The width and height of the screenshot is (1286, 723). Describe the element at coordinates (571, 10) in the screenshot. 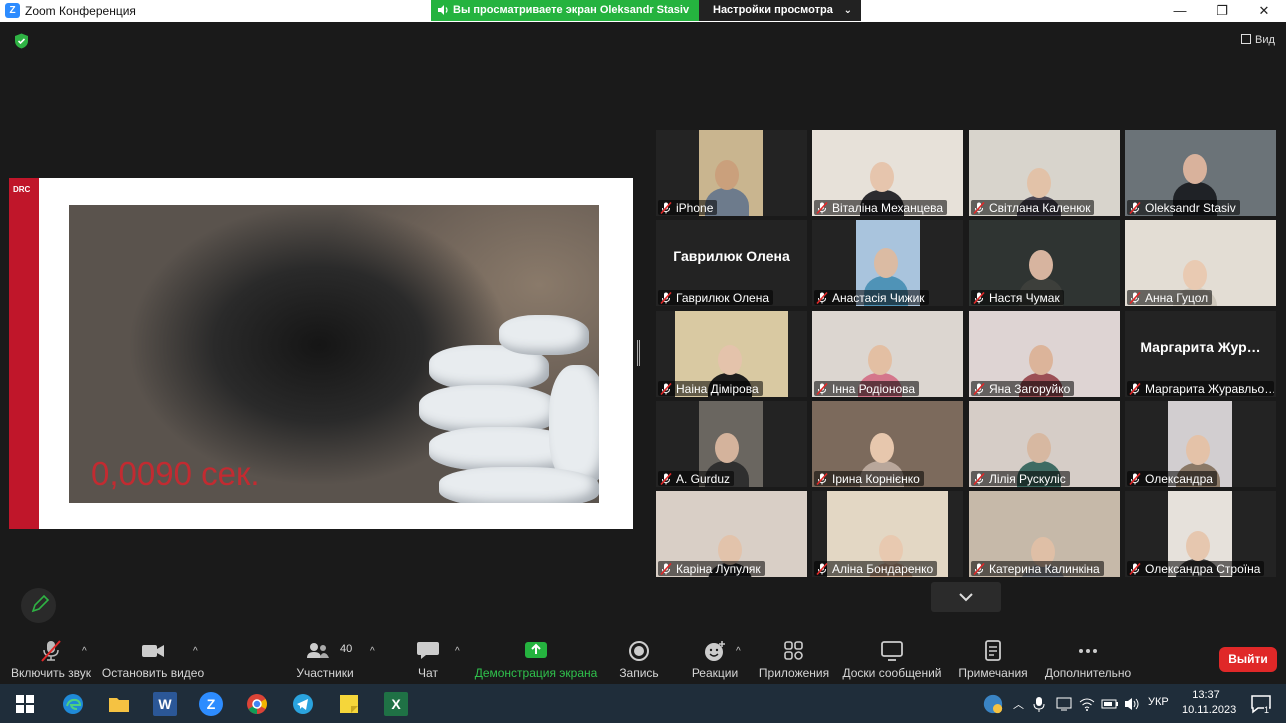

I see `share-banner-text: Вы просматриваете экран Oleksandr Stasiv` at that location.